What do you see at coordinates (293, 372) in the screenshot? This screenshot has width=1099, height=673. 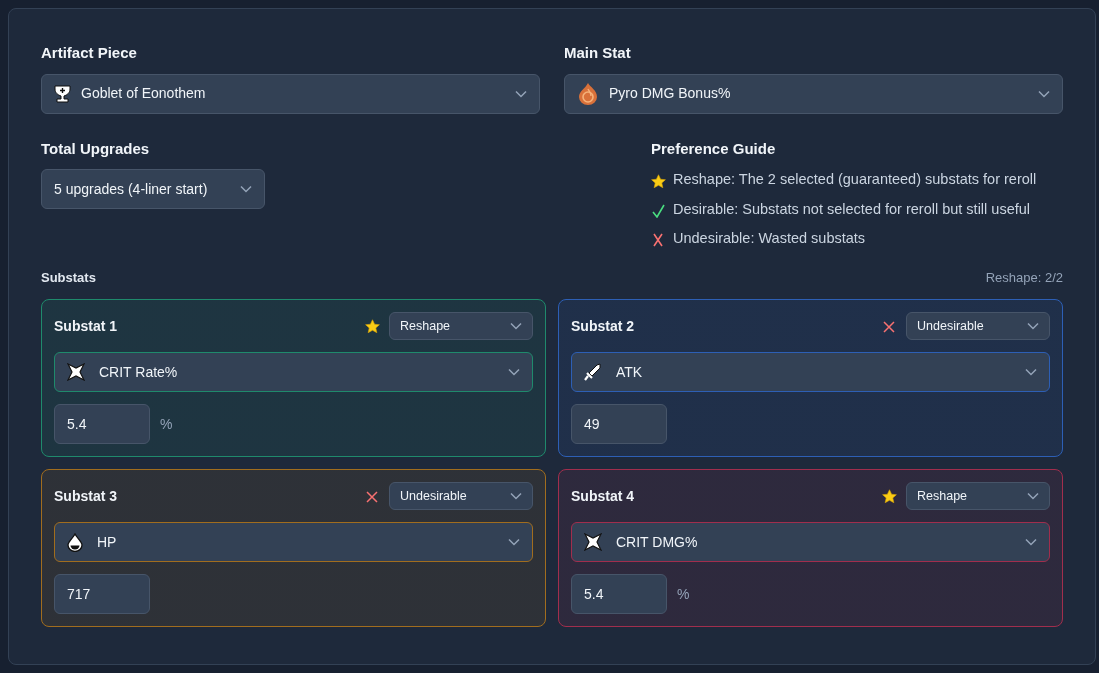 I see `stat-select: CRIT Rate%` at bounding box center [293, 372].